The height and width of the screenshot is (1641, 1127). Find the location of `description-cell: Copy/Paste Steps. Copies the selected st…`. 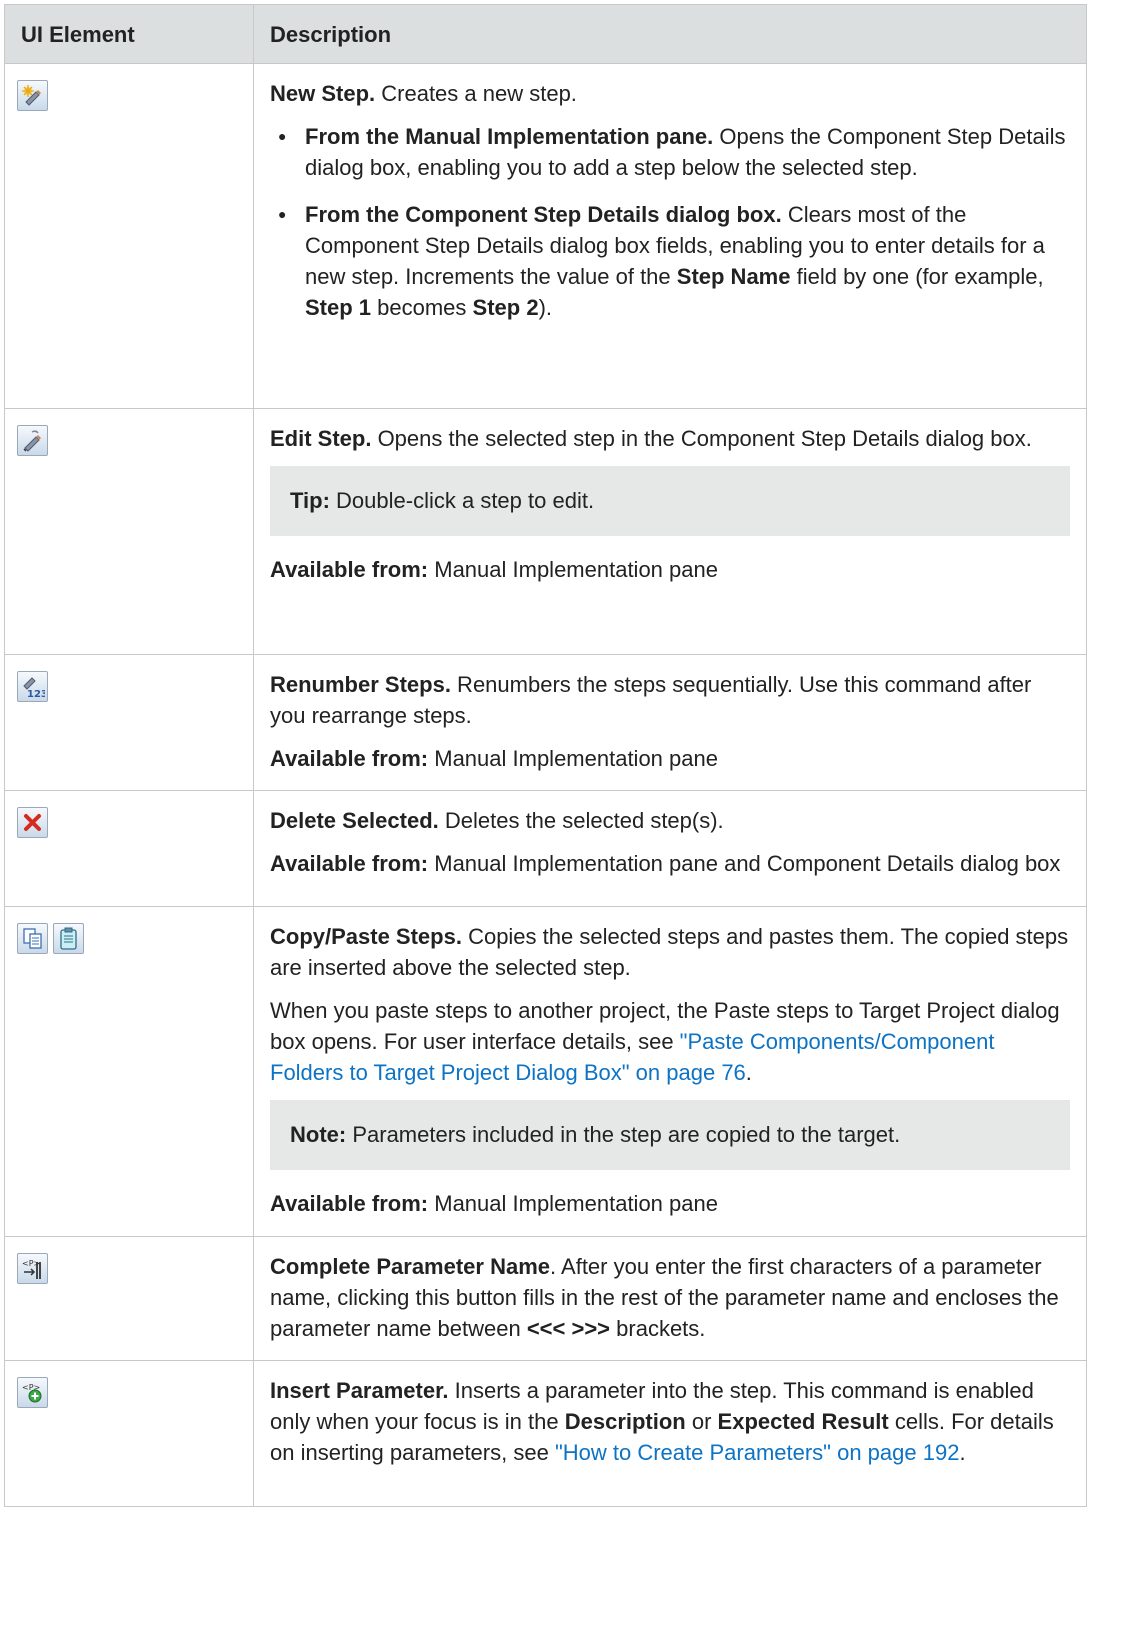

description-cell: Copy/Paste Steps. Copies the selected st… is located at coordinates (670, 1071).